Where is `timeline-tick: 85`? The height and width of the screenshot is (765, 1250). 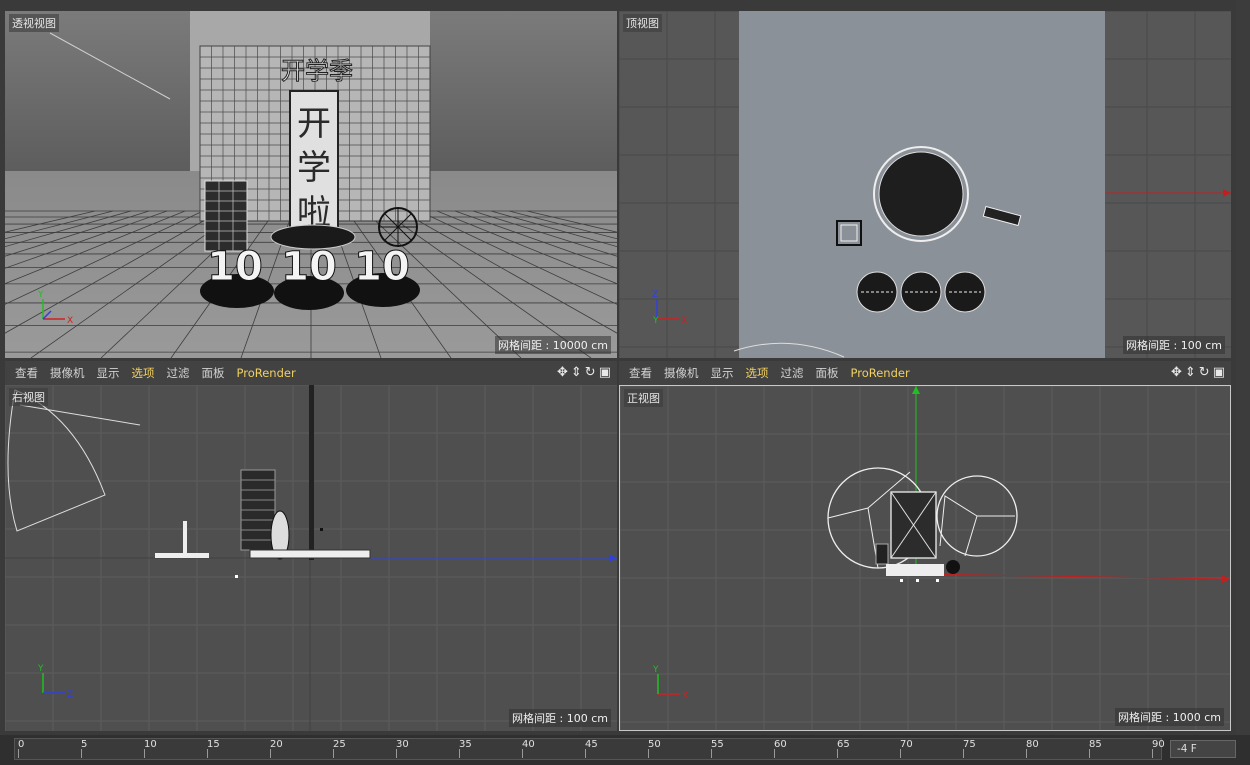 timeline-tick: 85 is located at coordinates (1095, 748).